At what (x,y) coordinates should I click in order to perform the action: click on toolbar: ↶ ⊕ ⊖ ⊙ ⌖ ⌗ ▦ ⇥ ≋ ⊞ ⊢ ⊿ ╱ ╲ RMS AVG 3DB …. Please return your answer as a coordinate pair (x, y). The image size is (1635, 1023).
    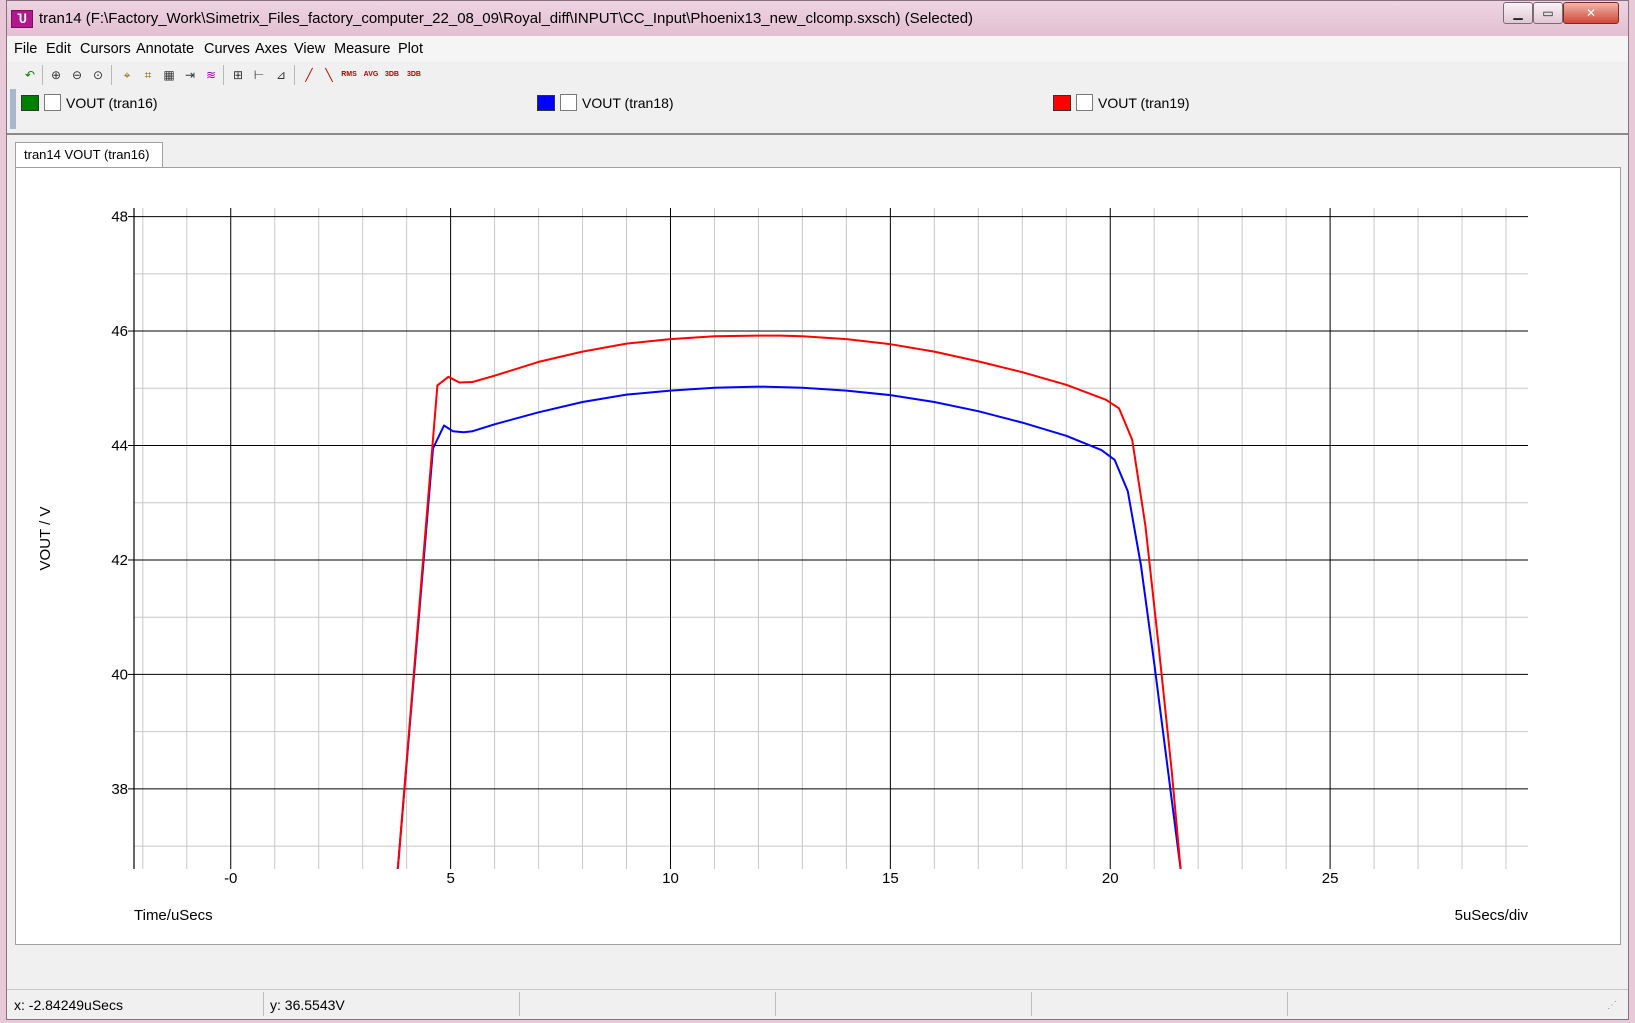
    Looking at the image, I should click on (817, 76).